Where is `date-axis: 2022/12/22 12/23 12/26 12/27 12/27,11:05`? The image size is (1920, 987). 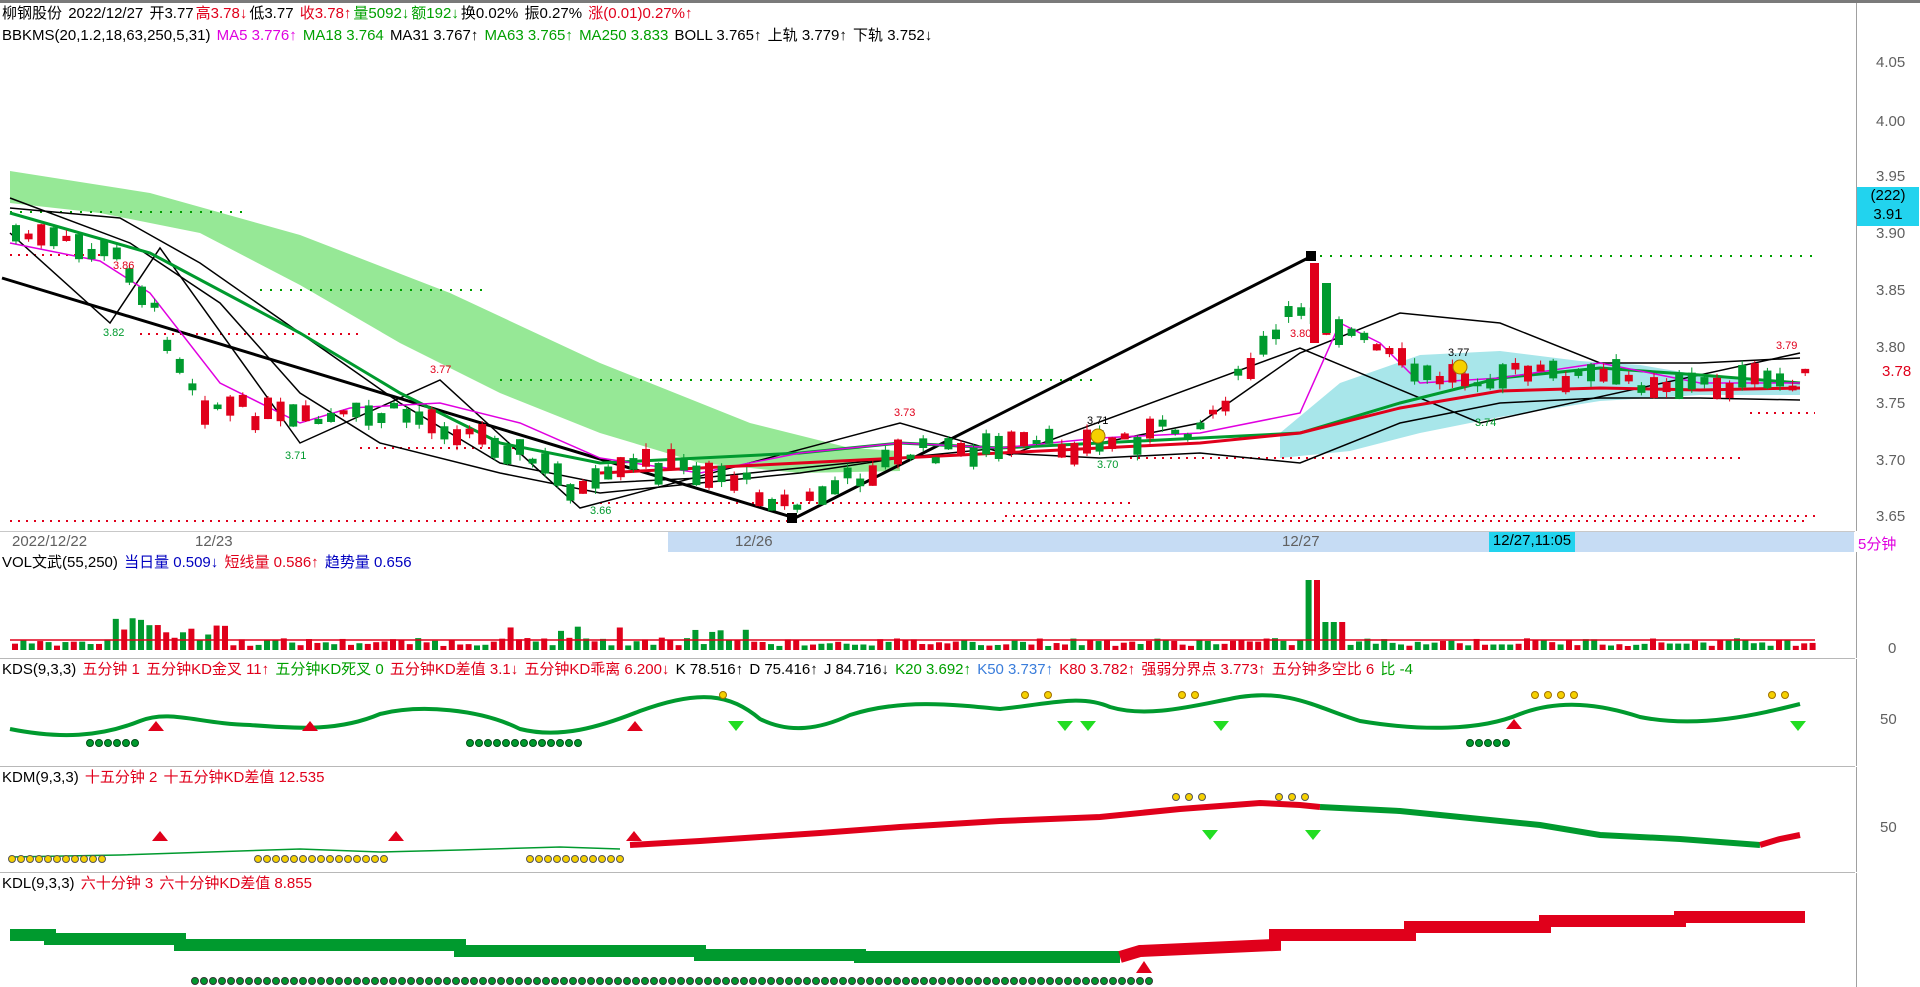 date-axis: 2022/12/22 12/23 12/26 12/27 12/27,11:05 is located at coordinates (927, 541).